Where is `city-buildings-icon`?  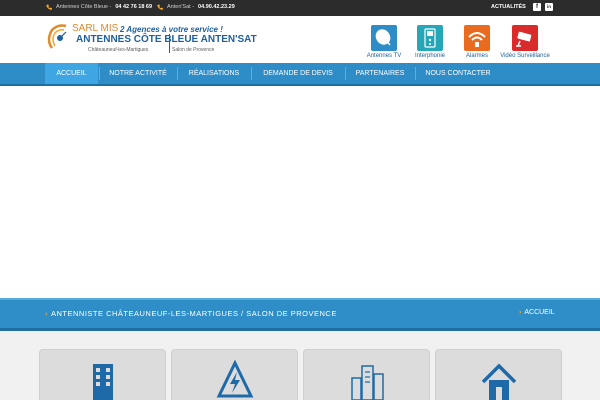
city-buildings-icon is located at coordinates (367, 382).